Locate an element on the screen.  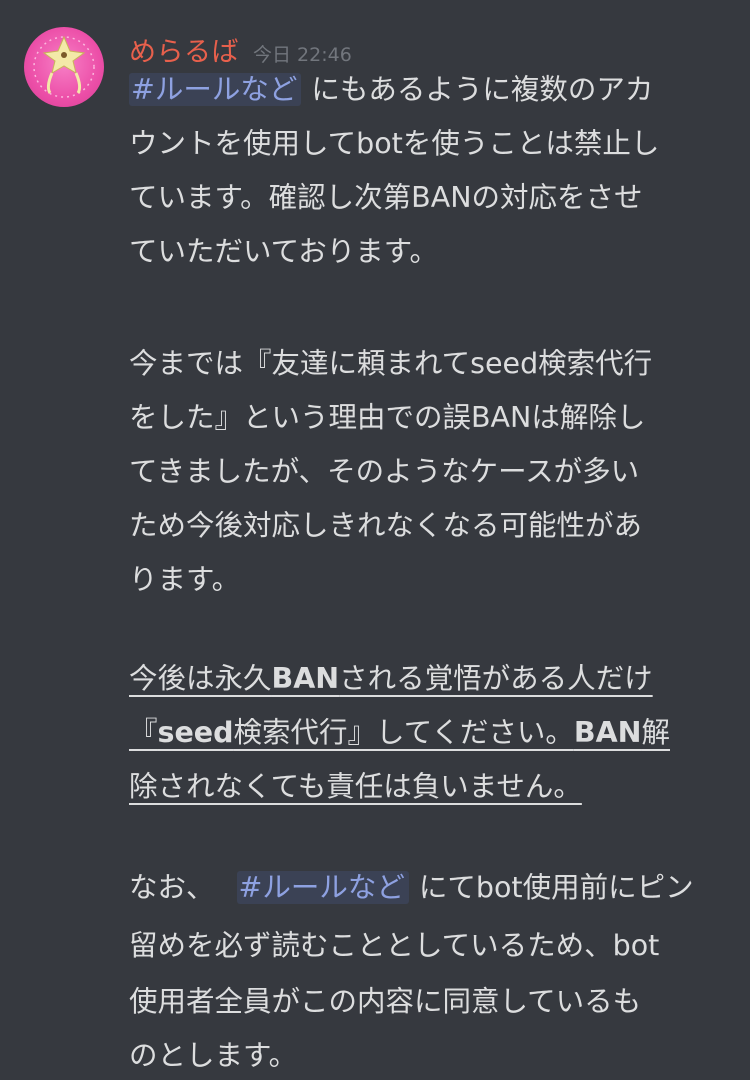
message-text: 『 is located at coordinates (143, 732).